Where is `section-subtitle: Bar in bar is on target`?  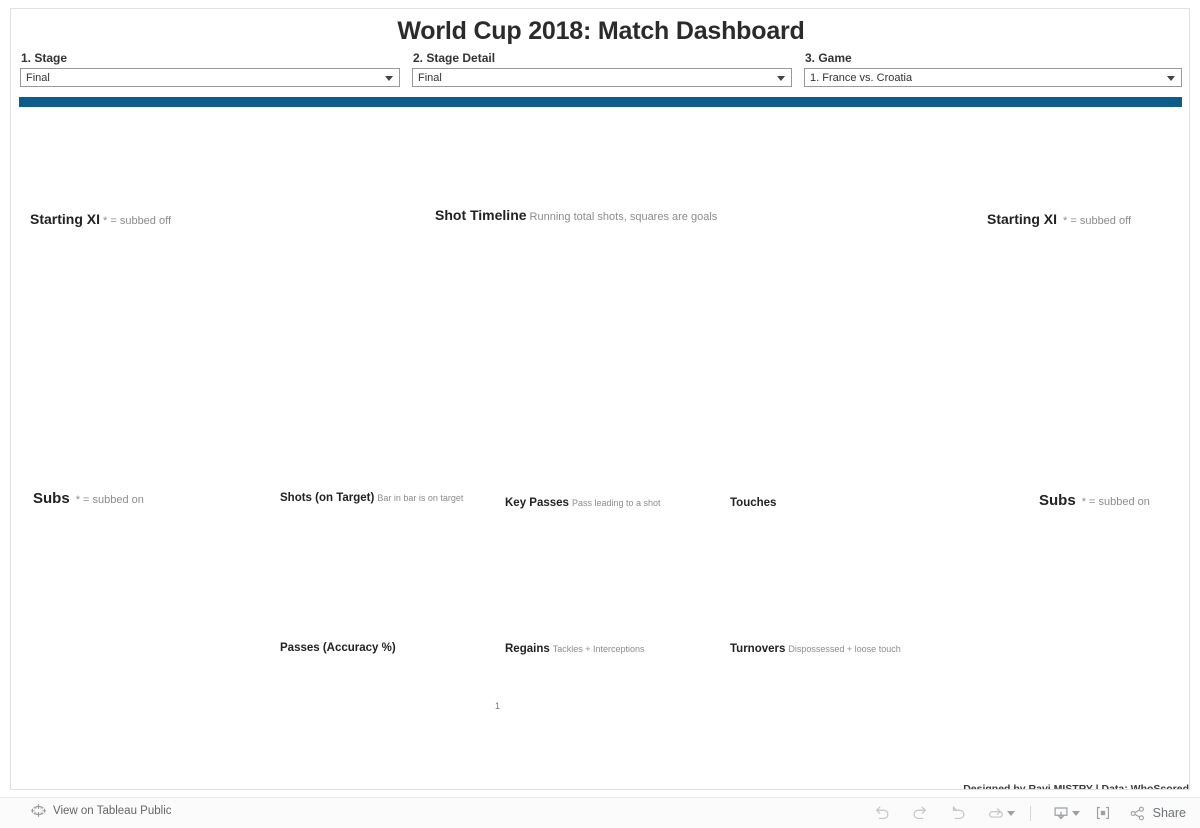 section-subtitle: Bar in bar is on target is located at coordinates (420, 498).